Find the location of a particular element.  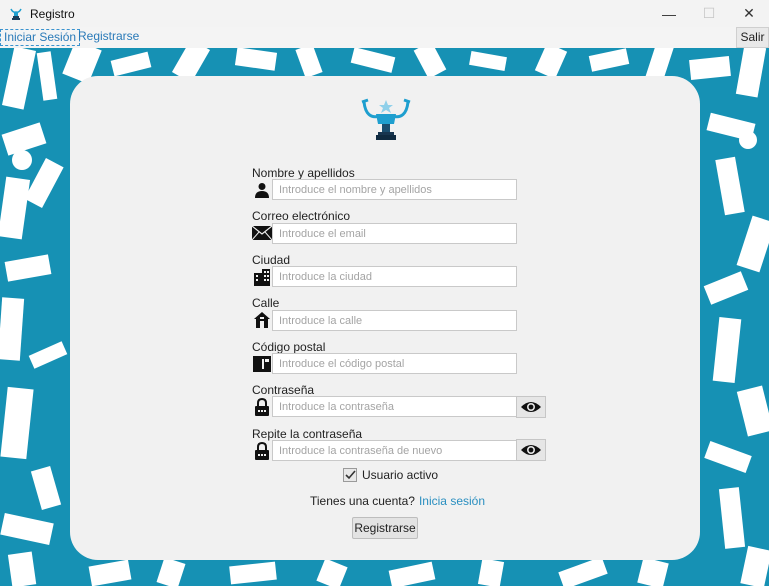

active-user-label: Usuario activo is located at coordinates (400, 475).